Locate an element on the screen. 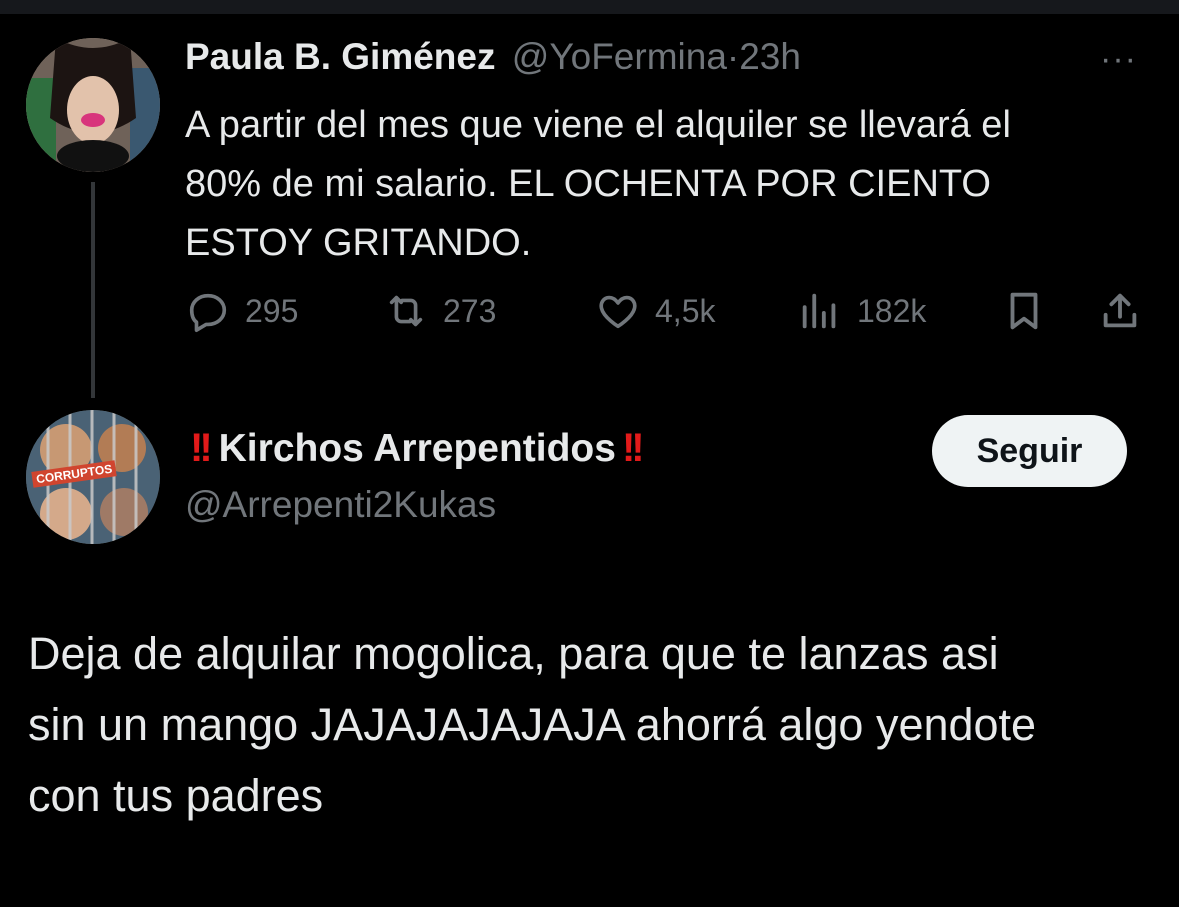 The width and height of the screenshot is (1179, 907). reply-icon is located at coordinates (208, 312).